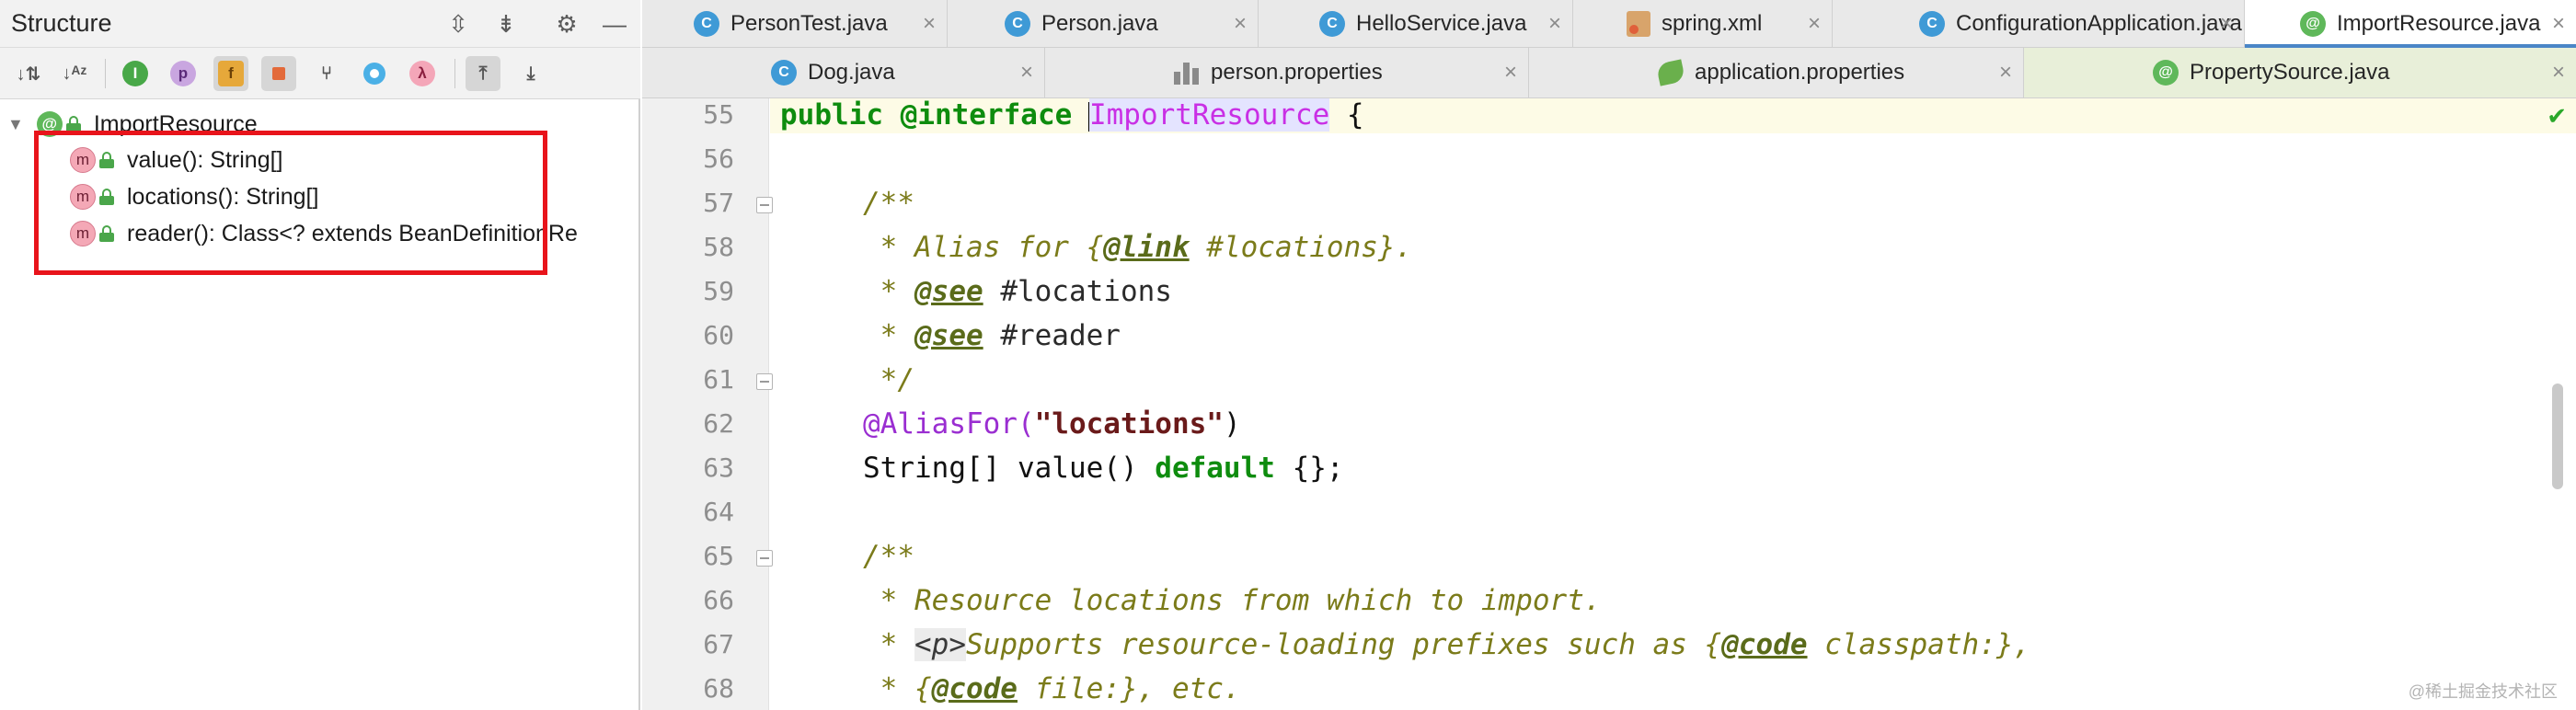  I want to click on show-inherited-icon: I, so click(135, 73).